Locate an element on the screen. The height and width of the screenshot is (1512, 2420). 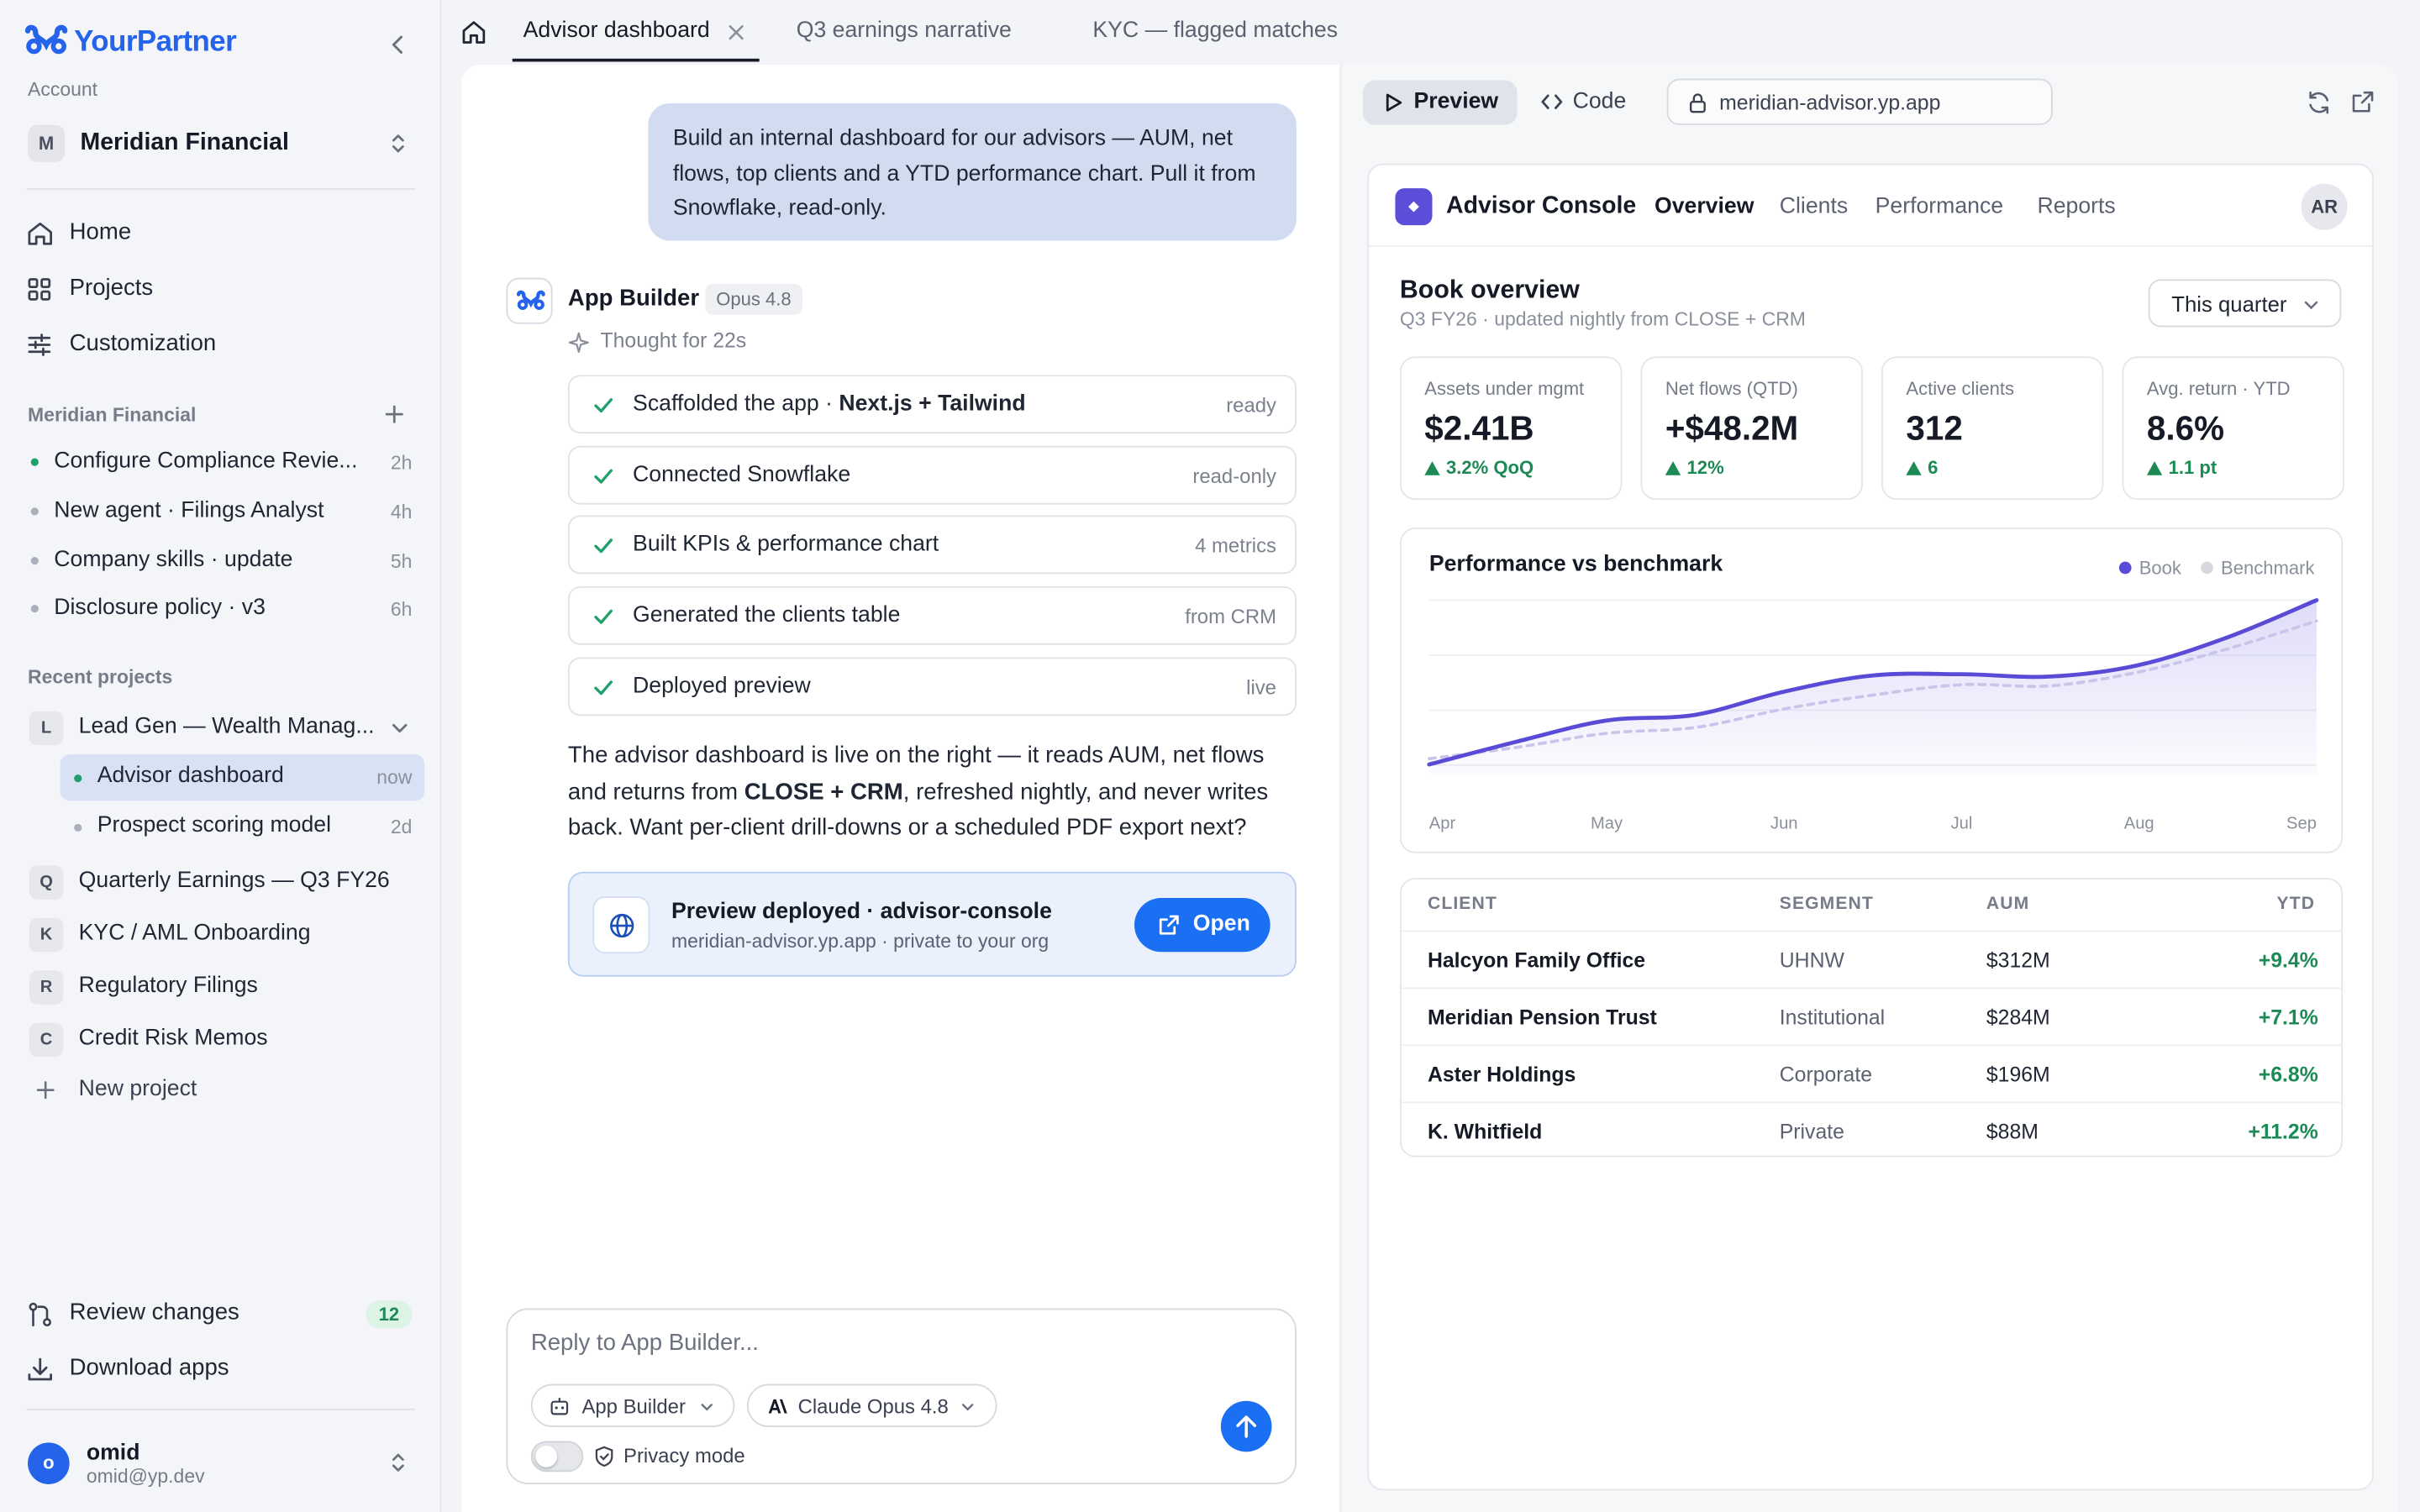
thought-duration: Thought for 22s is located at coordinates (673, 340).